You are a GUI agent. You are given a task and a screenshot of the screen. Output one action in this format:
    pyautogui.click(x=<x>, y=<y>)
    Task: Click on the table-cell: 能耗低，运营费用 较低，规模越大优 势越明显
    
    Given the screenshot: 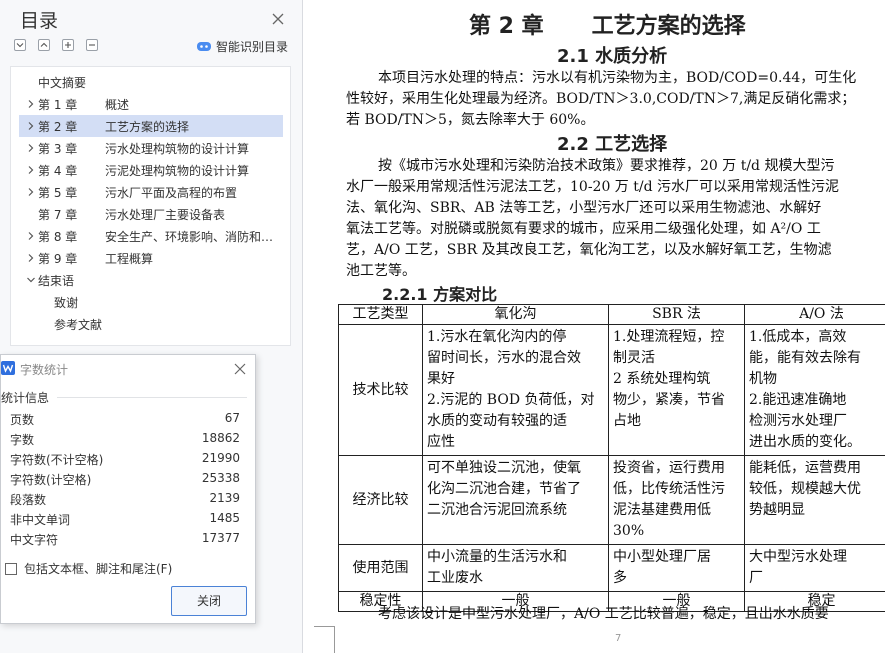 What is the action you would take?
    pyautogui.click(x=814, y=500)
    